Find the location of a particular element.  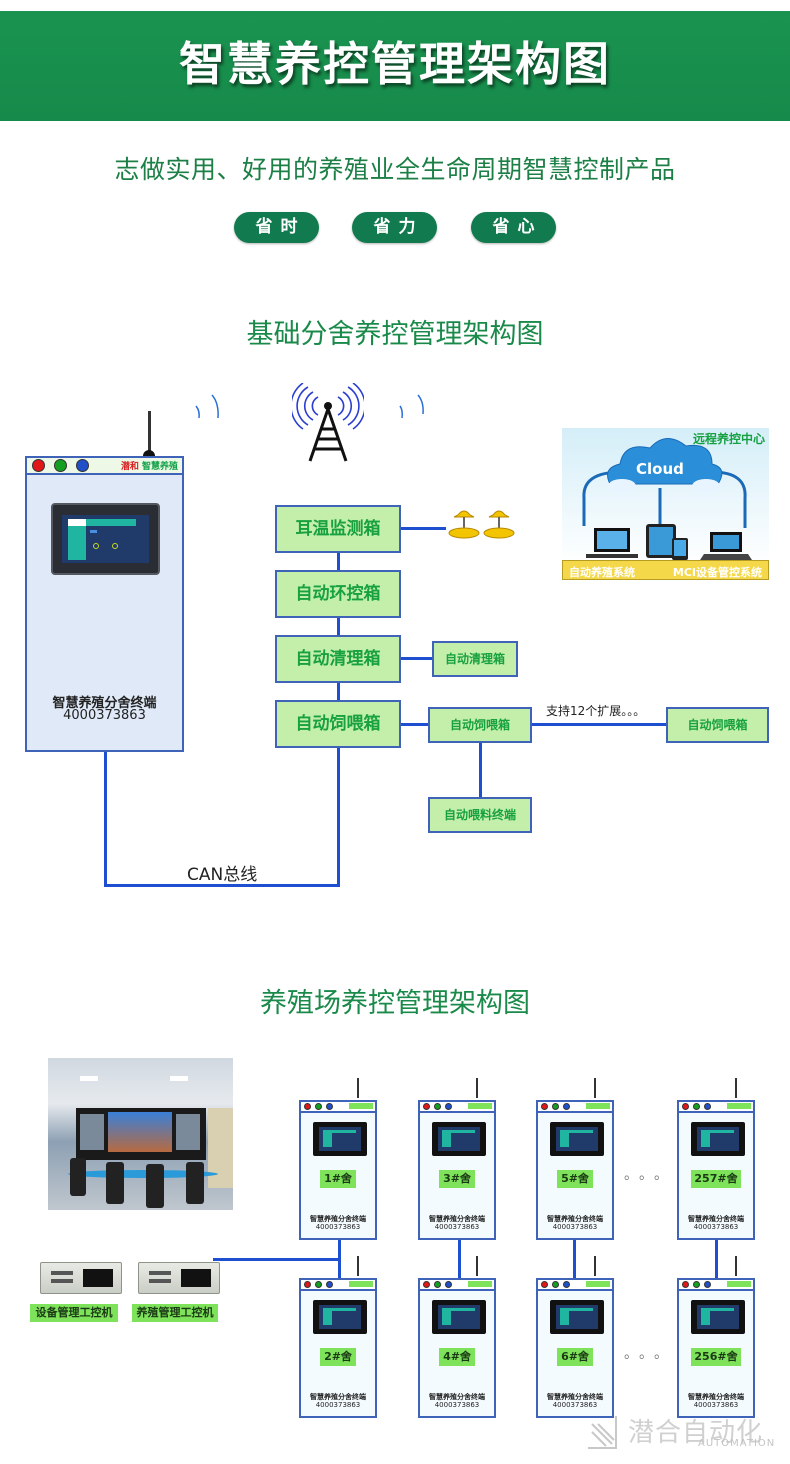

shed-number-tag: 2#舍 is located at coordinates (338, 1357).